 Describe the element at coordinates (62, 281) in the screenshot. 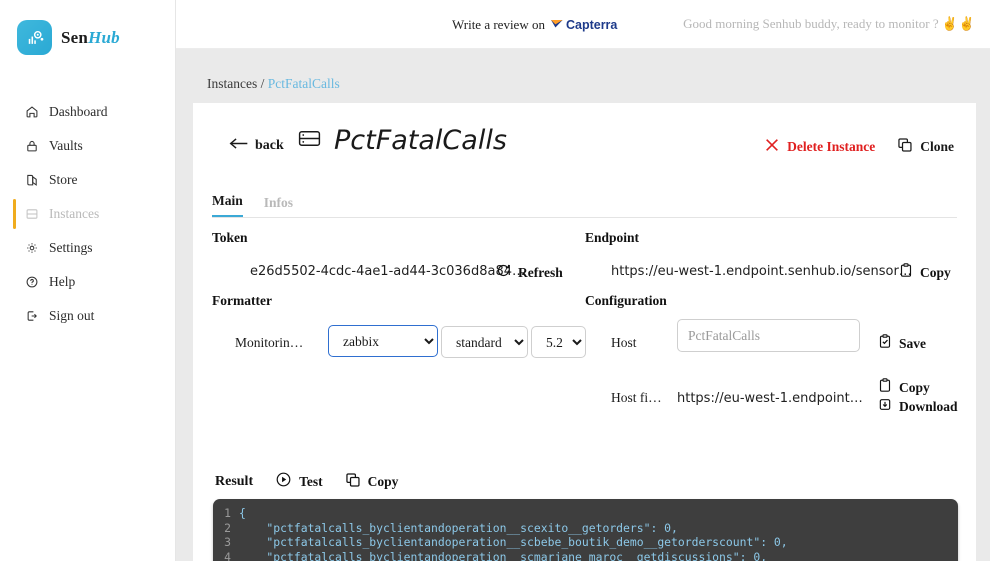

I see `sidebar-item-label: Help` at that location.